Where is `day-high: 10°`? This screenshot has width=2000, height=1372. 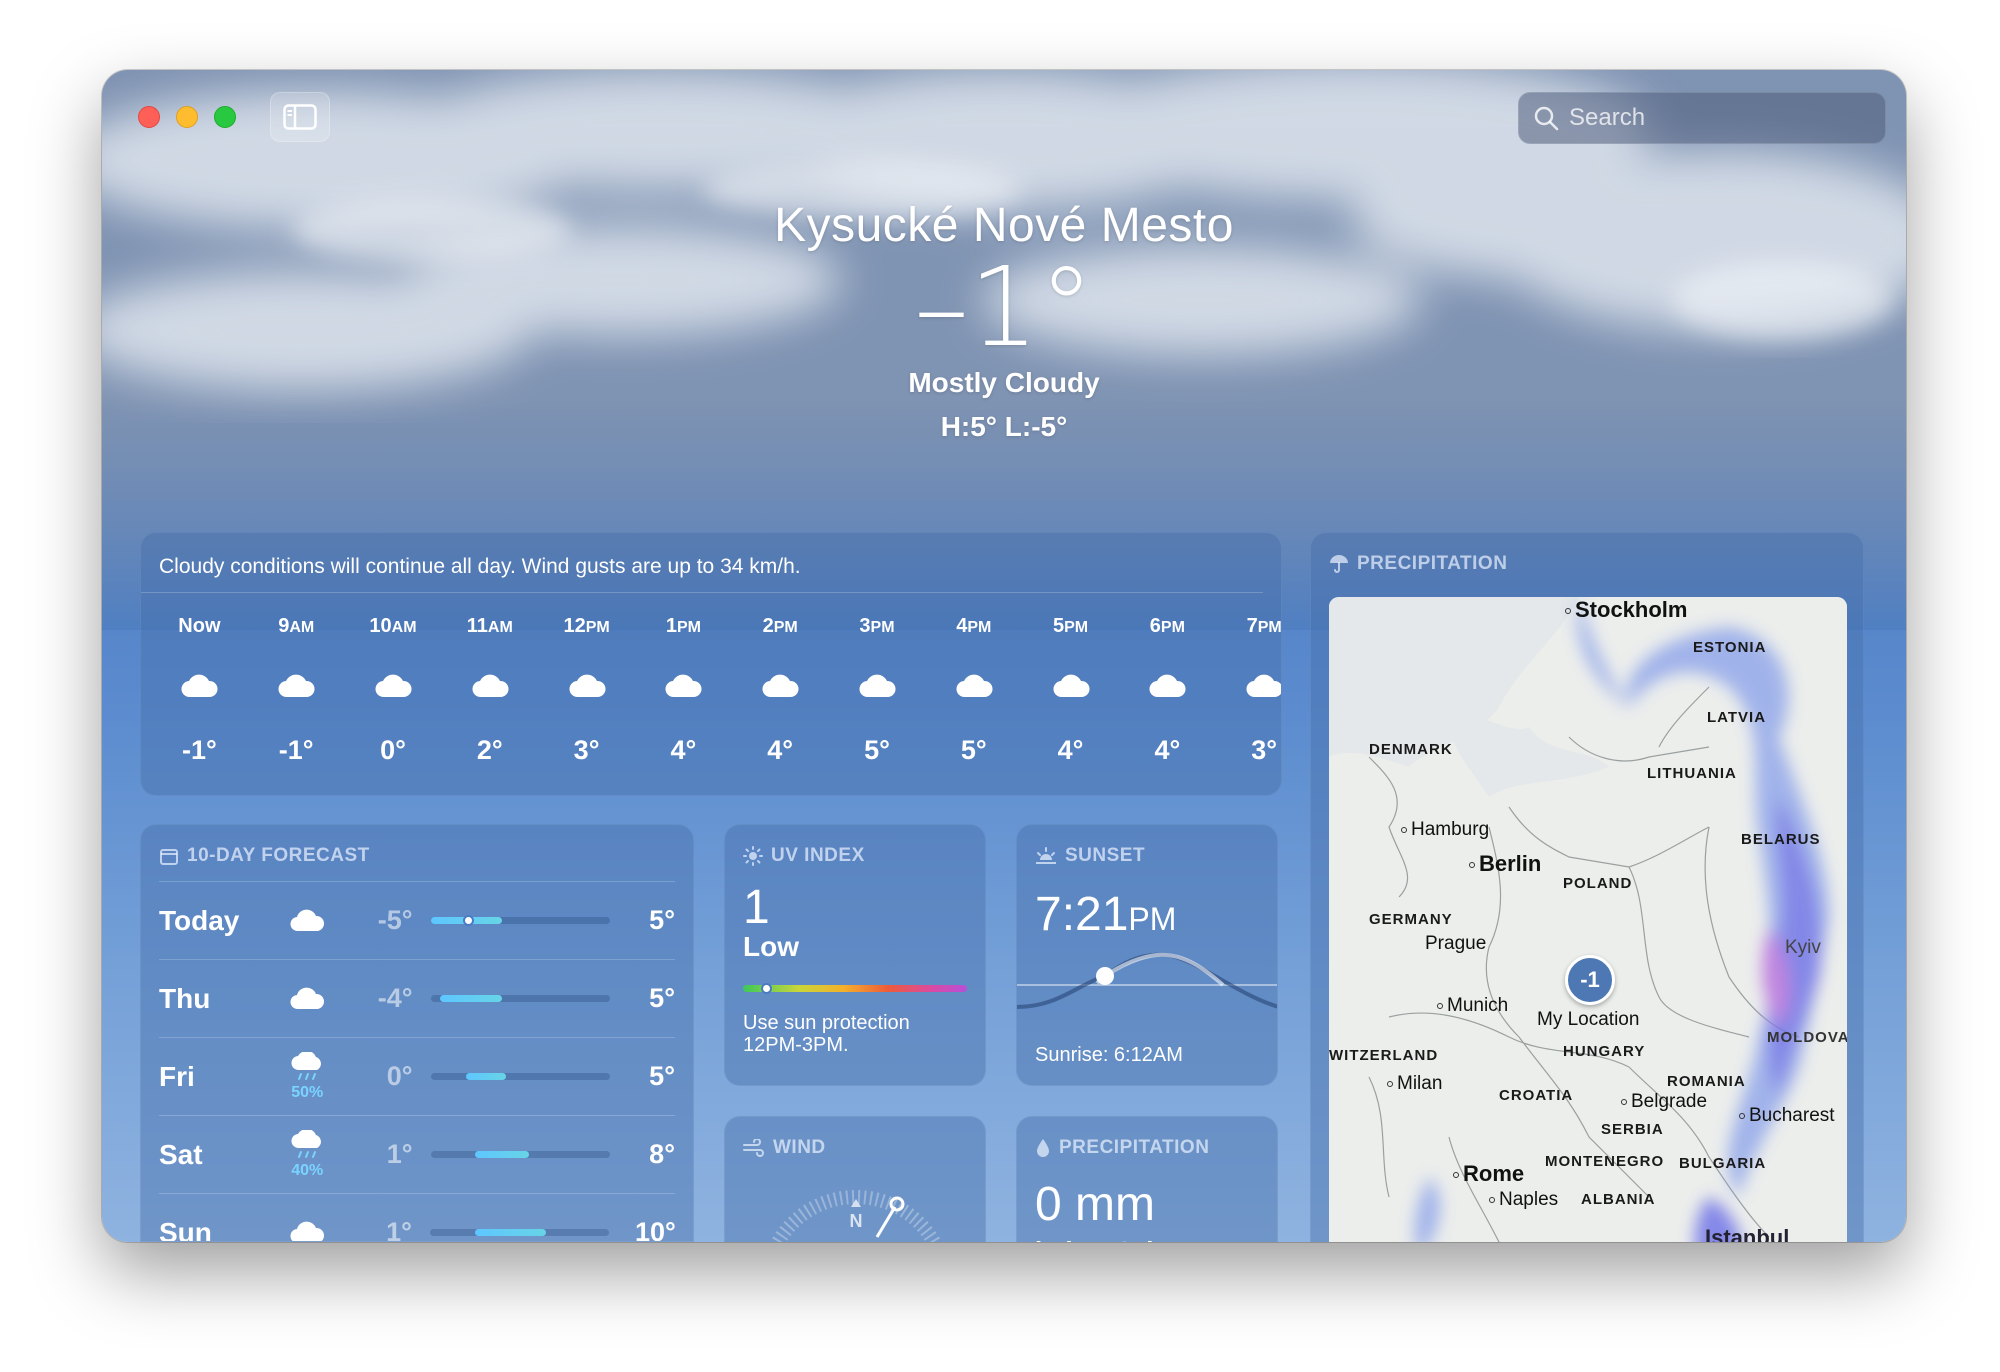
day-high: 10° is located at coordinates (655, 1229).